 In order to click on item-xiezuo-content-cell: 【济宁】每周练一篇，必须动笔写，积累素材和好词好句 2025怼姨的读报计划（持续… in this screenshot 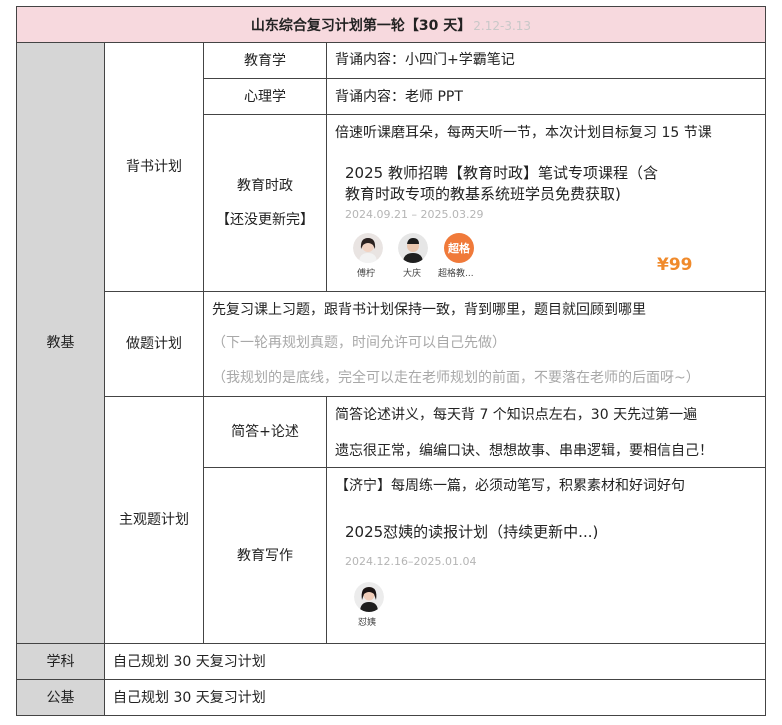, I will do `click(546, 555)`.